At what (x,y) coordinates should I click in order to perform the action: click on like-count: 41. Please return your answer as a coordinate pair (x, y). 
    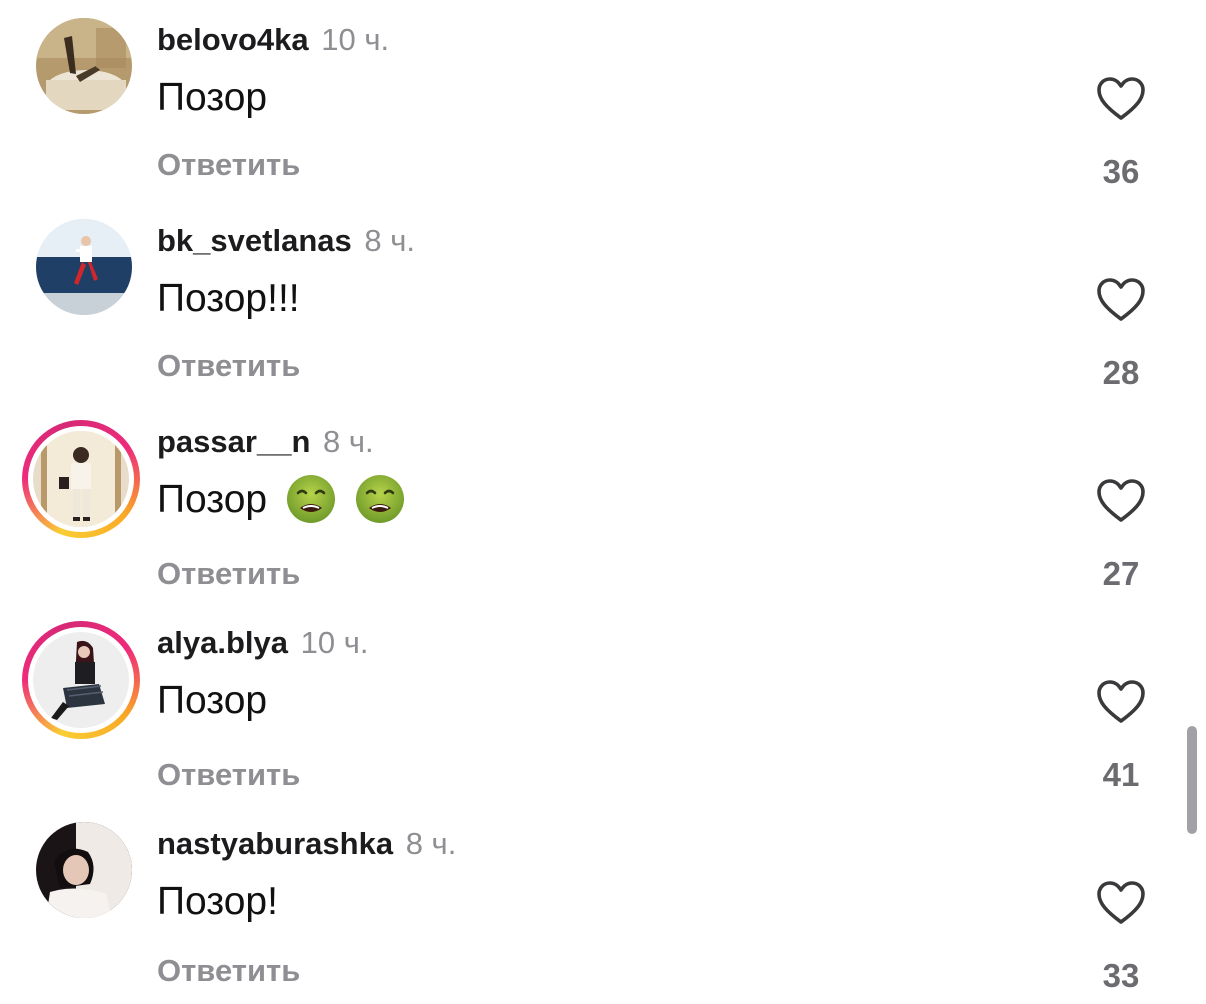
    Looking at the image, I should click on (1121, 774).